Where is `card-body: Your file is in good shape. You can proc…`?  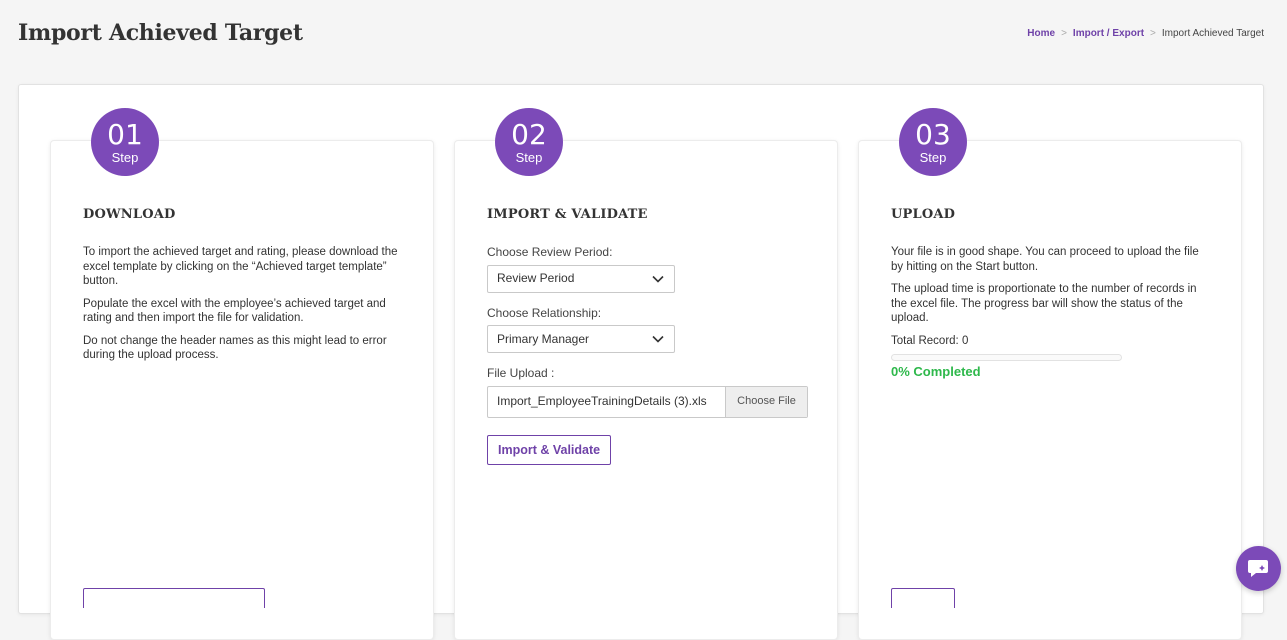
card-body: Your file is in good shape. You can proc… is located at coordinates (1051, 312).